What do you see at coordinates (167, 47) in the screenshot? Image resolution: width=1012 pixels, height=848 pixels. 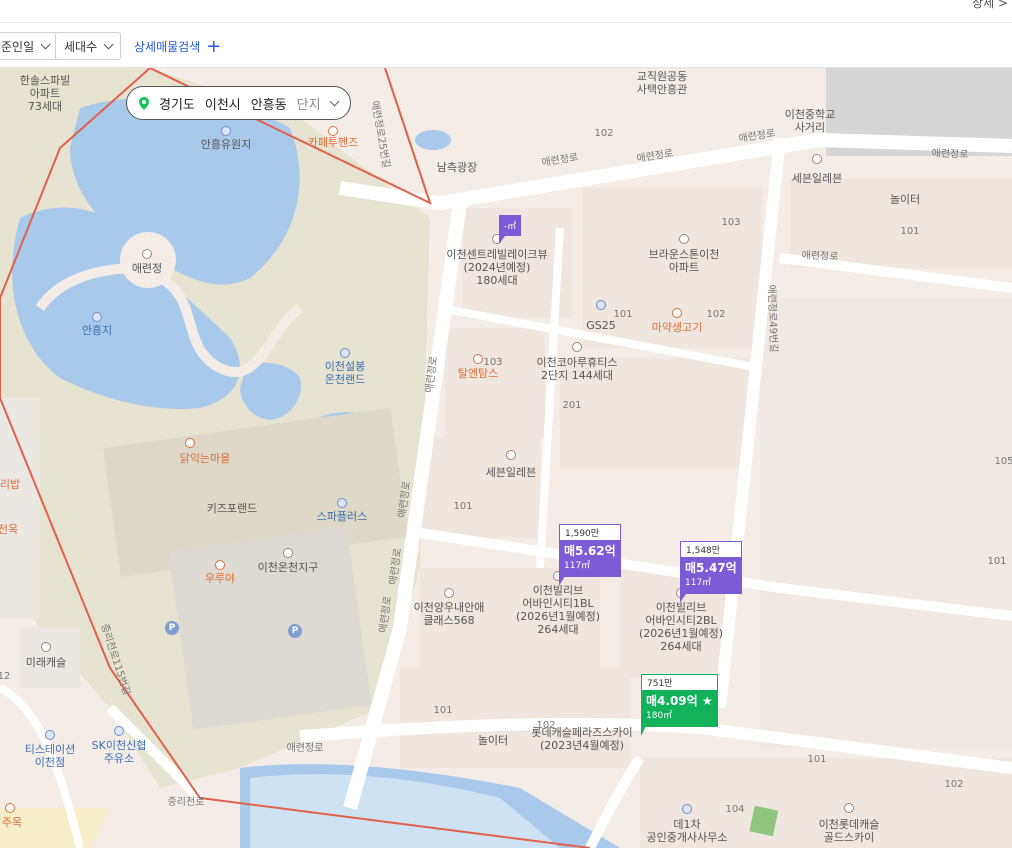 I see `detail-search-label: 상세매물검색` at bounding box center [167, 47].